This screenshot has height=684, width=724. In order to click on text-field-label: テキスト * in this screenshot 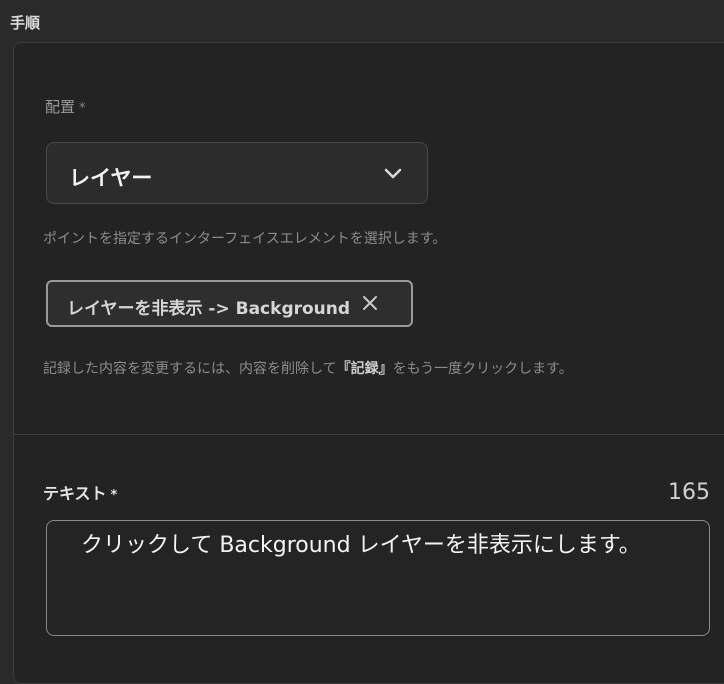, I will do `click(80, 492)`.